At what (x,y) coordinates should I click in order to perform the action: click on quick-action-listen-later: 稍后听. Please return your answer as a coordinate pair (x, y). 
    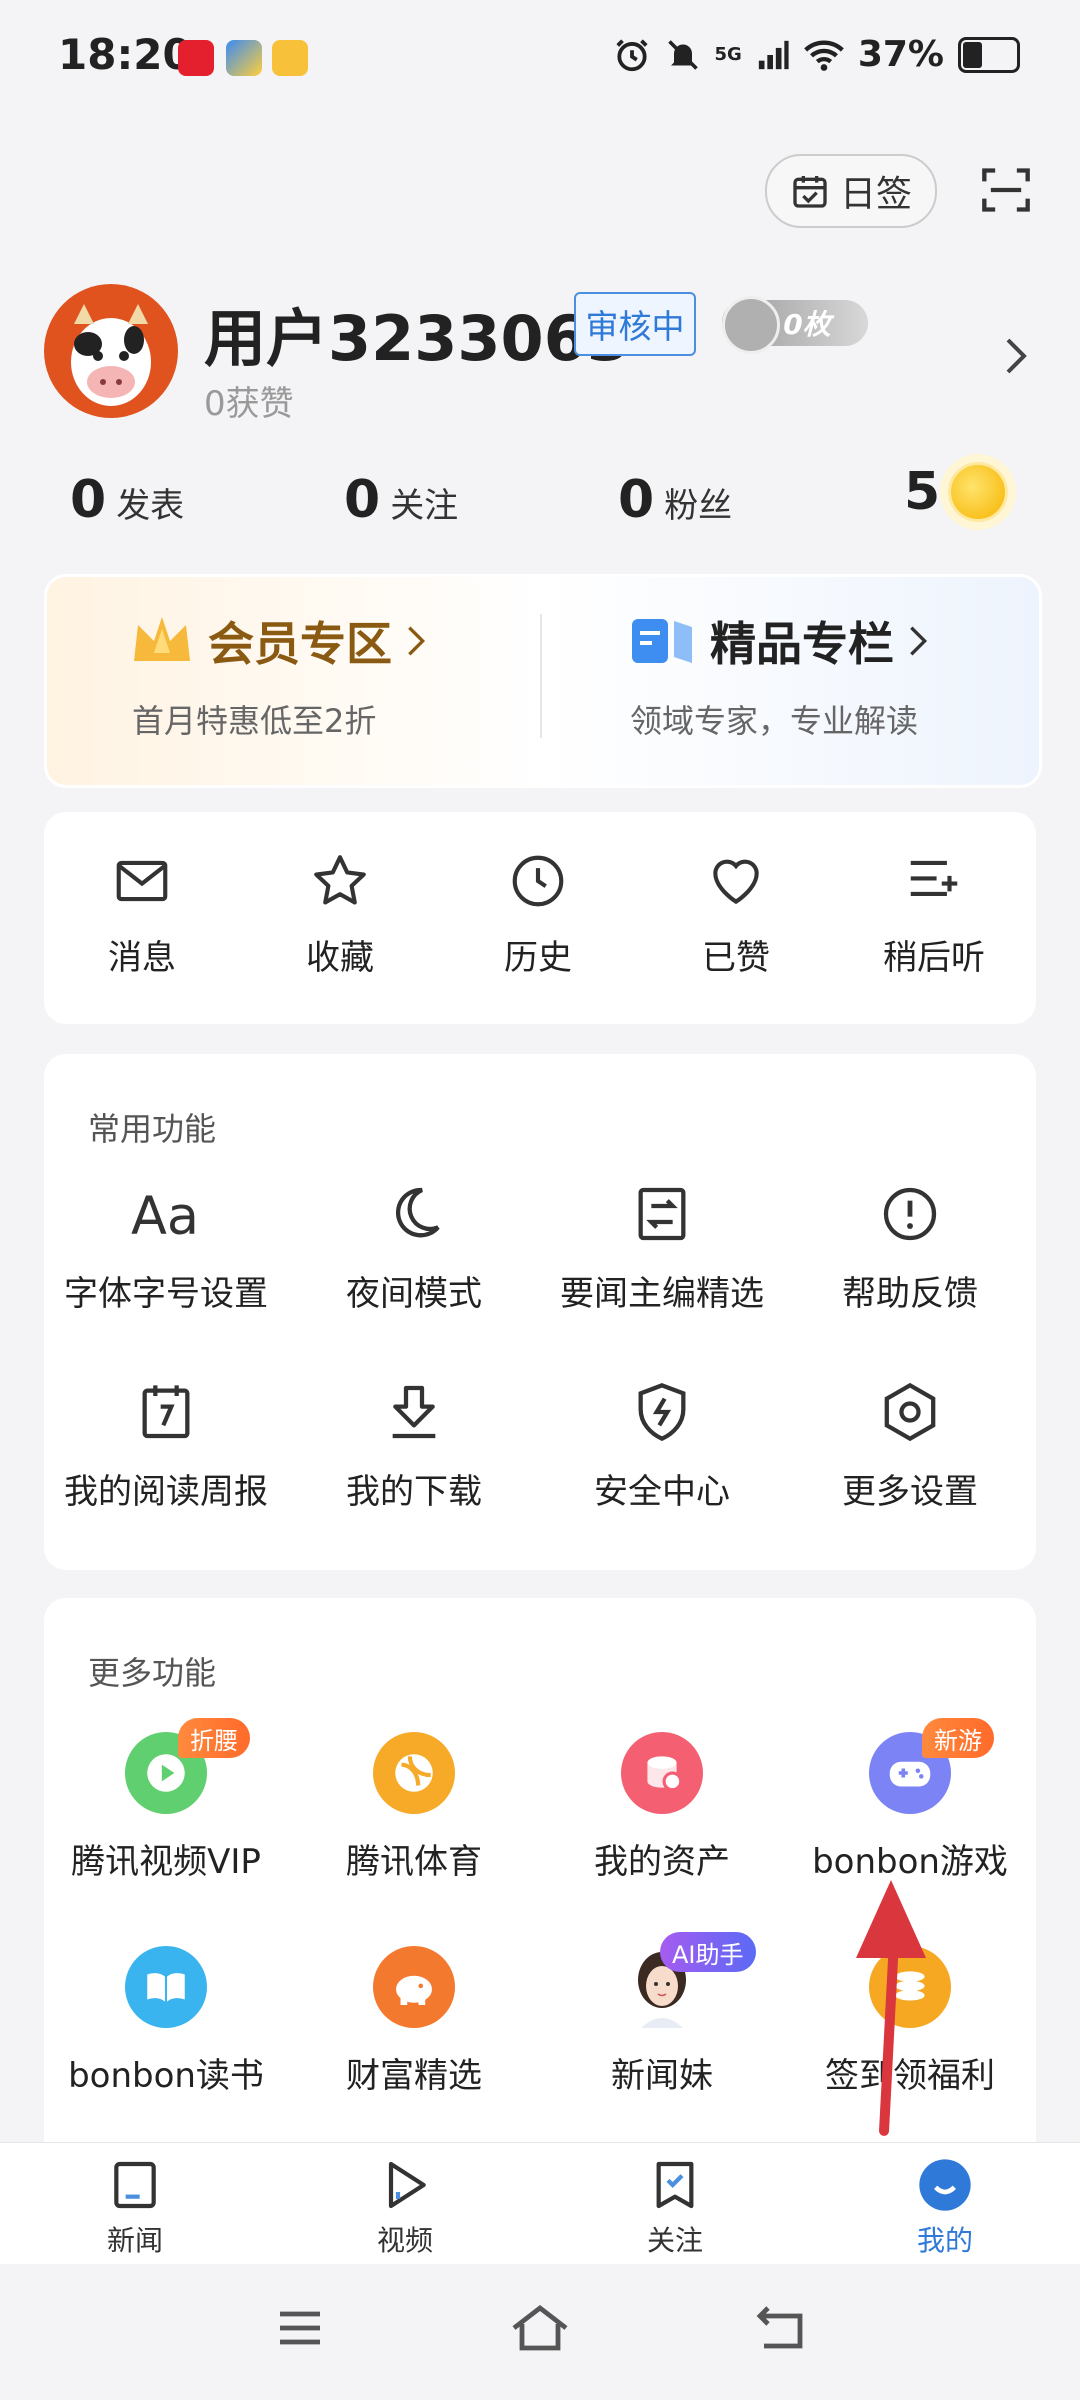
    Looking at the image, I should click on (934, 914).